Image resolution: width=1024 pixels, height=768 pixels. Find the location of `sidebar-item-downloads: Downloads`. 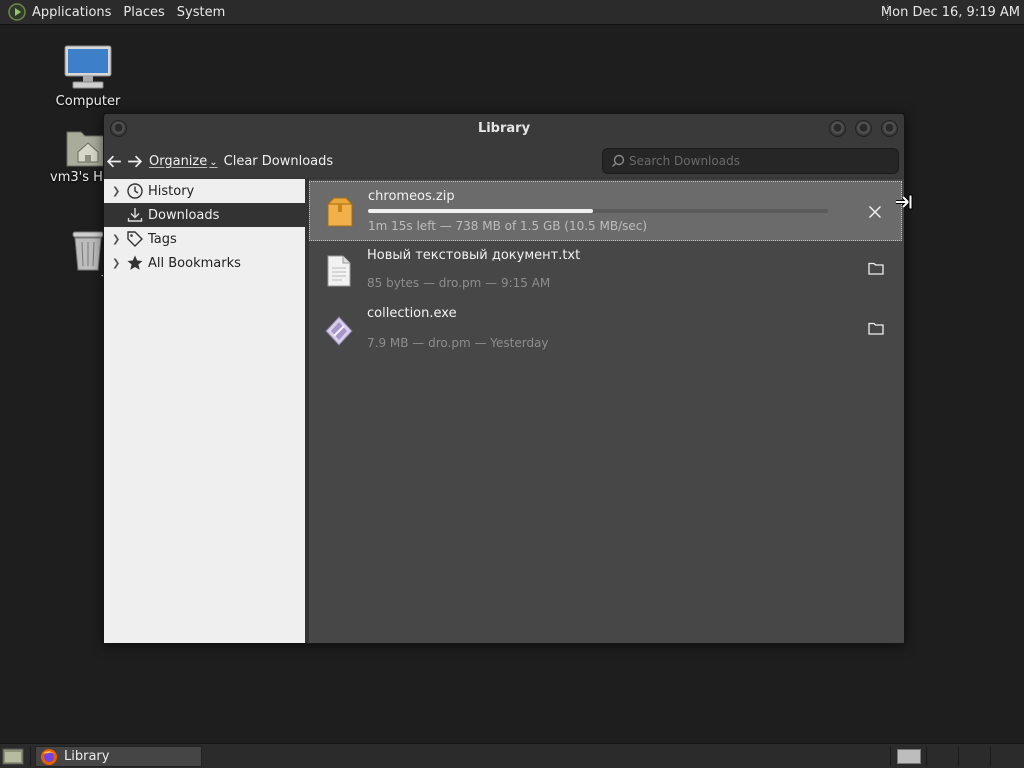

sidebar-item-downloads: Downloads is located at coordinates (204, 215).